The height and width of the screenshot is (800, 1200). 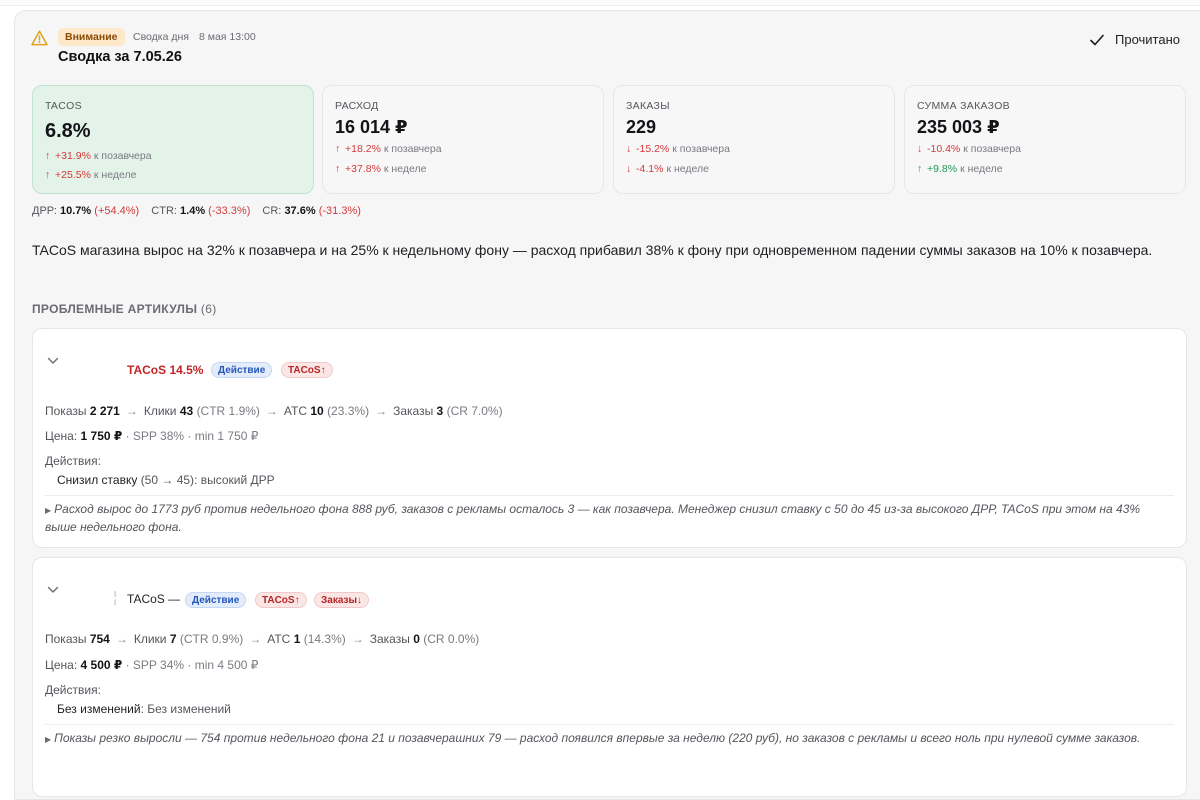 What do you see at coordinates (357, 106) in the screenshot?
I see `metric-label: РАСХОД` at bounding box center [357, 106].